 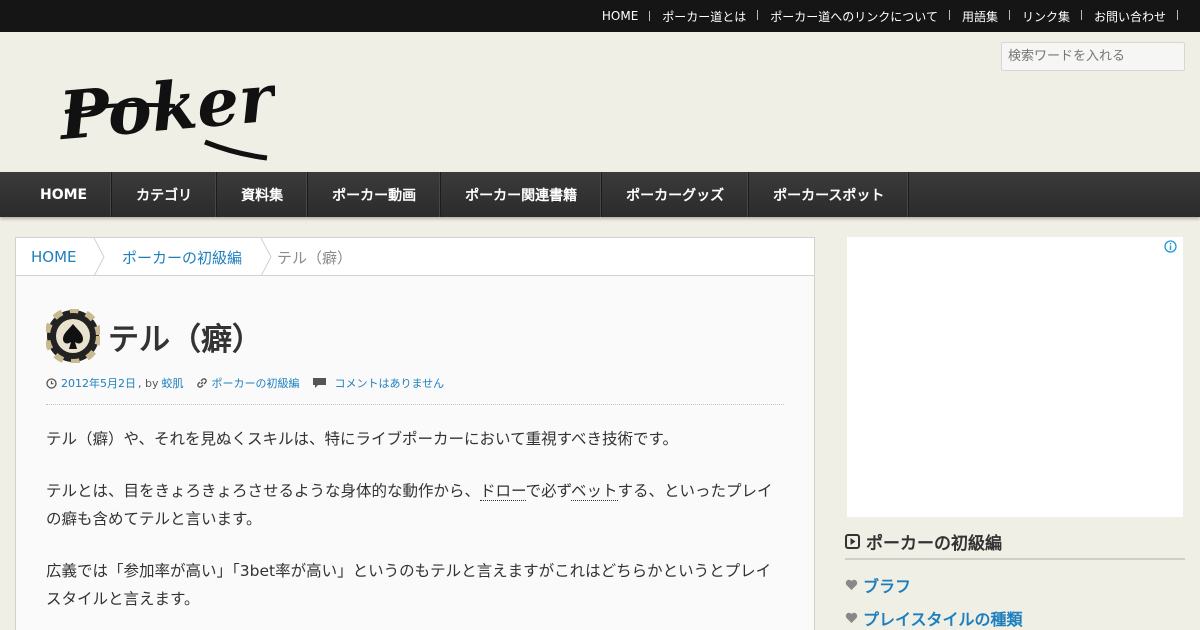 What do you see at coordinates (1015, 377) in the screenshot?
I see `ad-slot` at bounding box center [1015, 377].